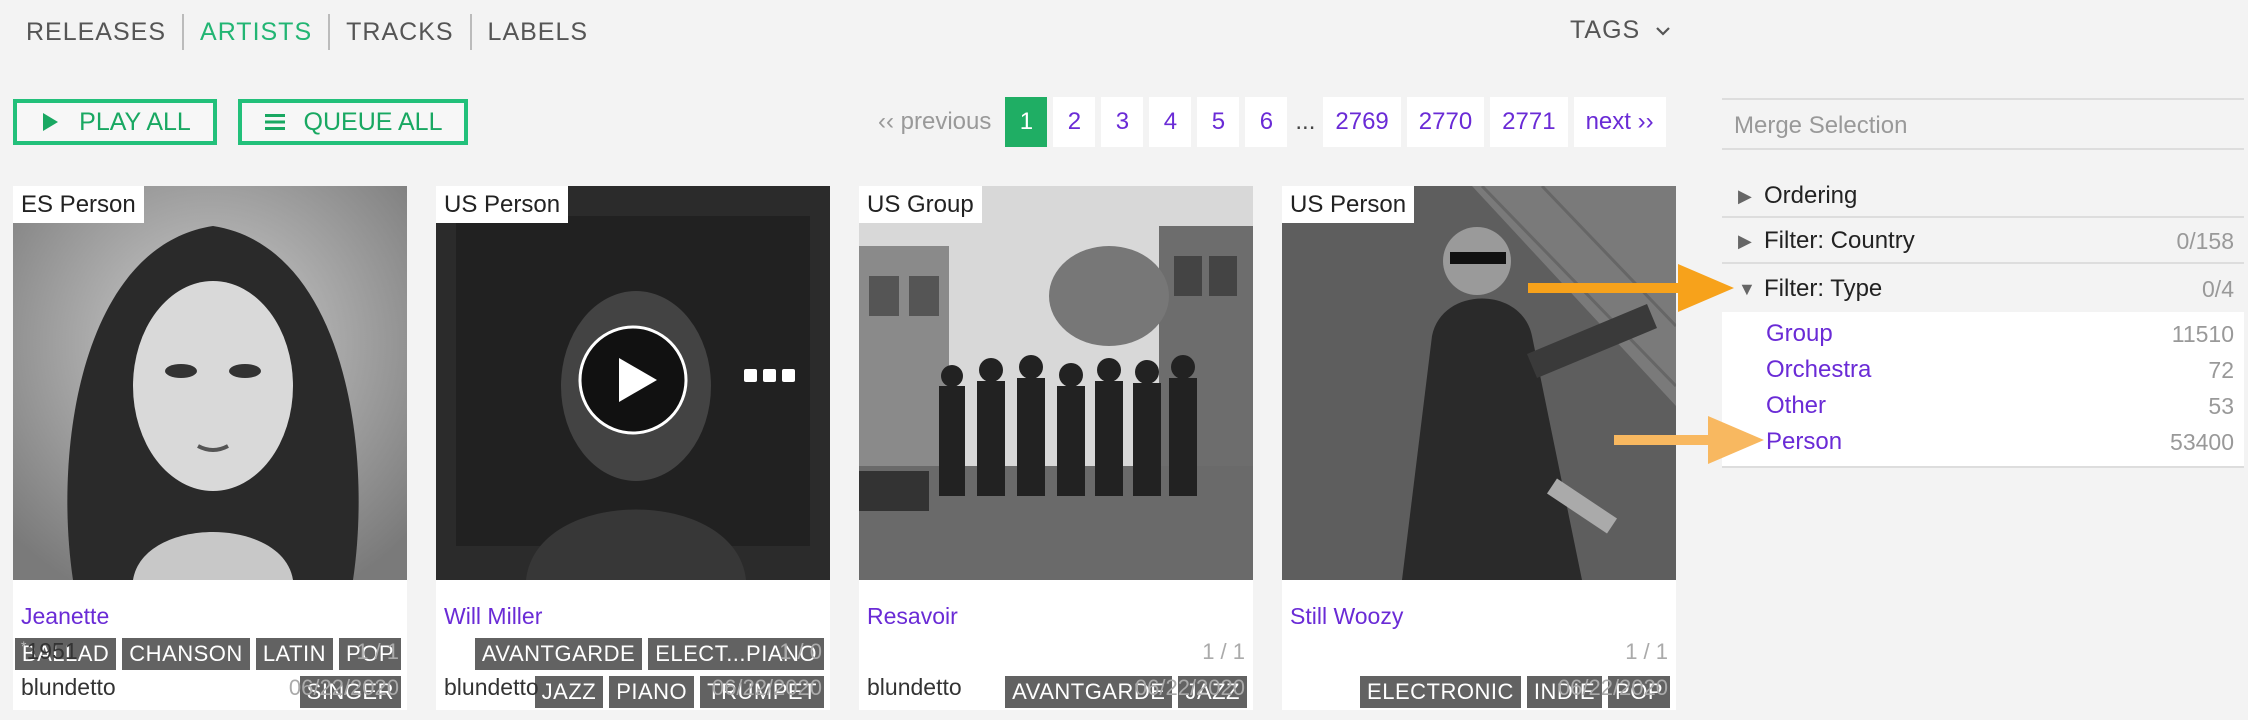 Image resolution: width=2248 pixels, height=720 pixels. I want to click on type-option-label: Person, so click(1804, 442).